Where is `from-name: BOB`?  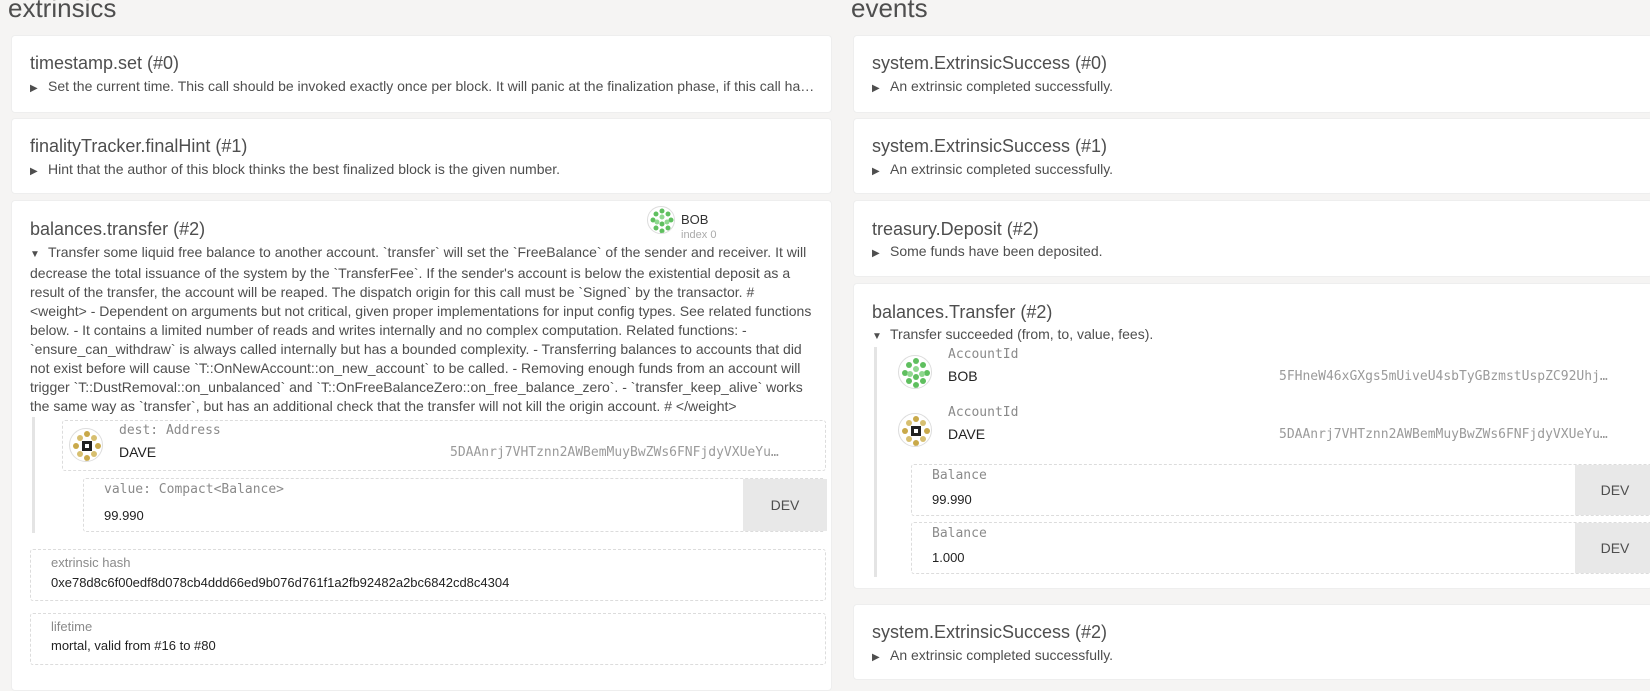
from-name: BOB is located at coordinates (963, 376).